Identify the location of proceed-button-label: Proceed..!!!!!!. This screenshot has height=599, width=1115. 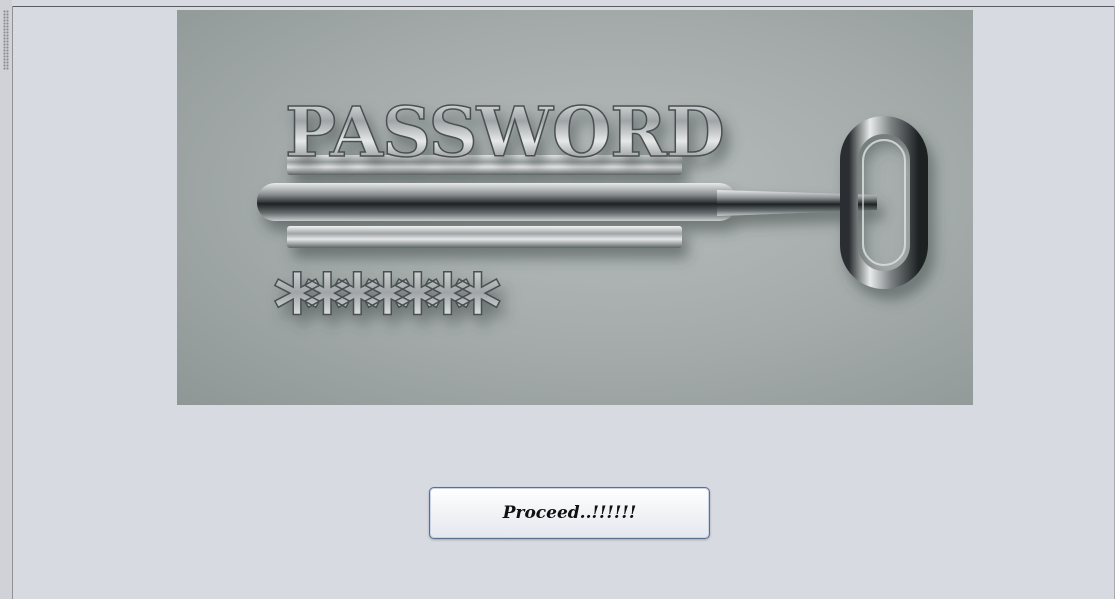
(569, 513).